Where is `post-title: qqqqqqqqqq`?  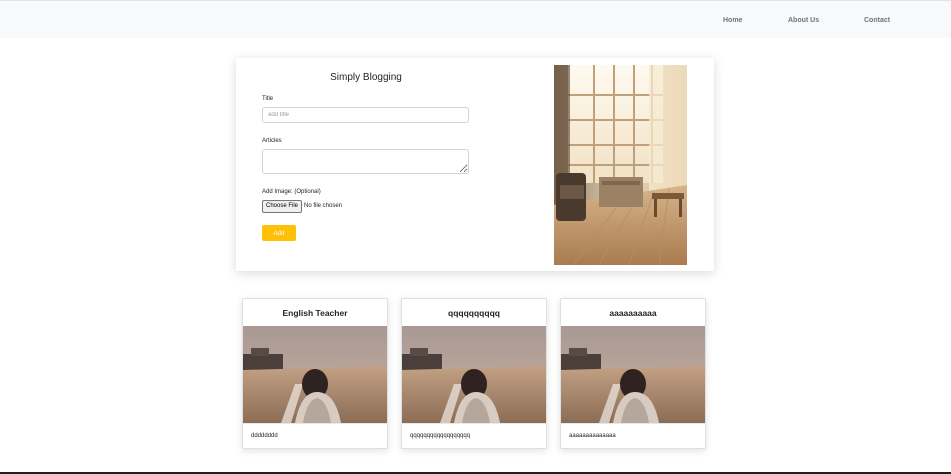
post-title: qqqqqqqqqq is located at coordinates (474, 313).